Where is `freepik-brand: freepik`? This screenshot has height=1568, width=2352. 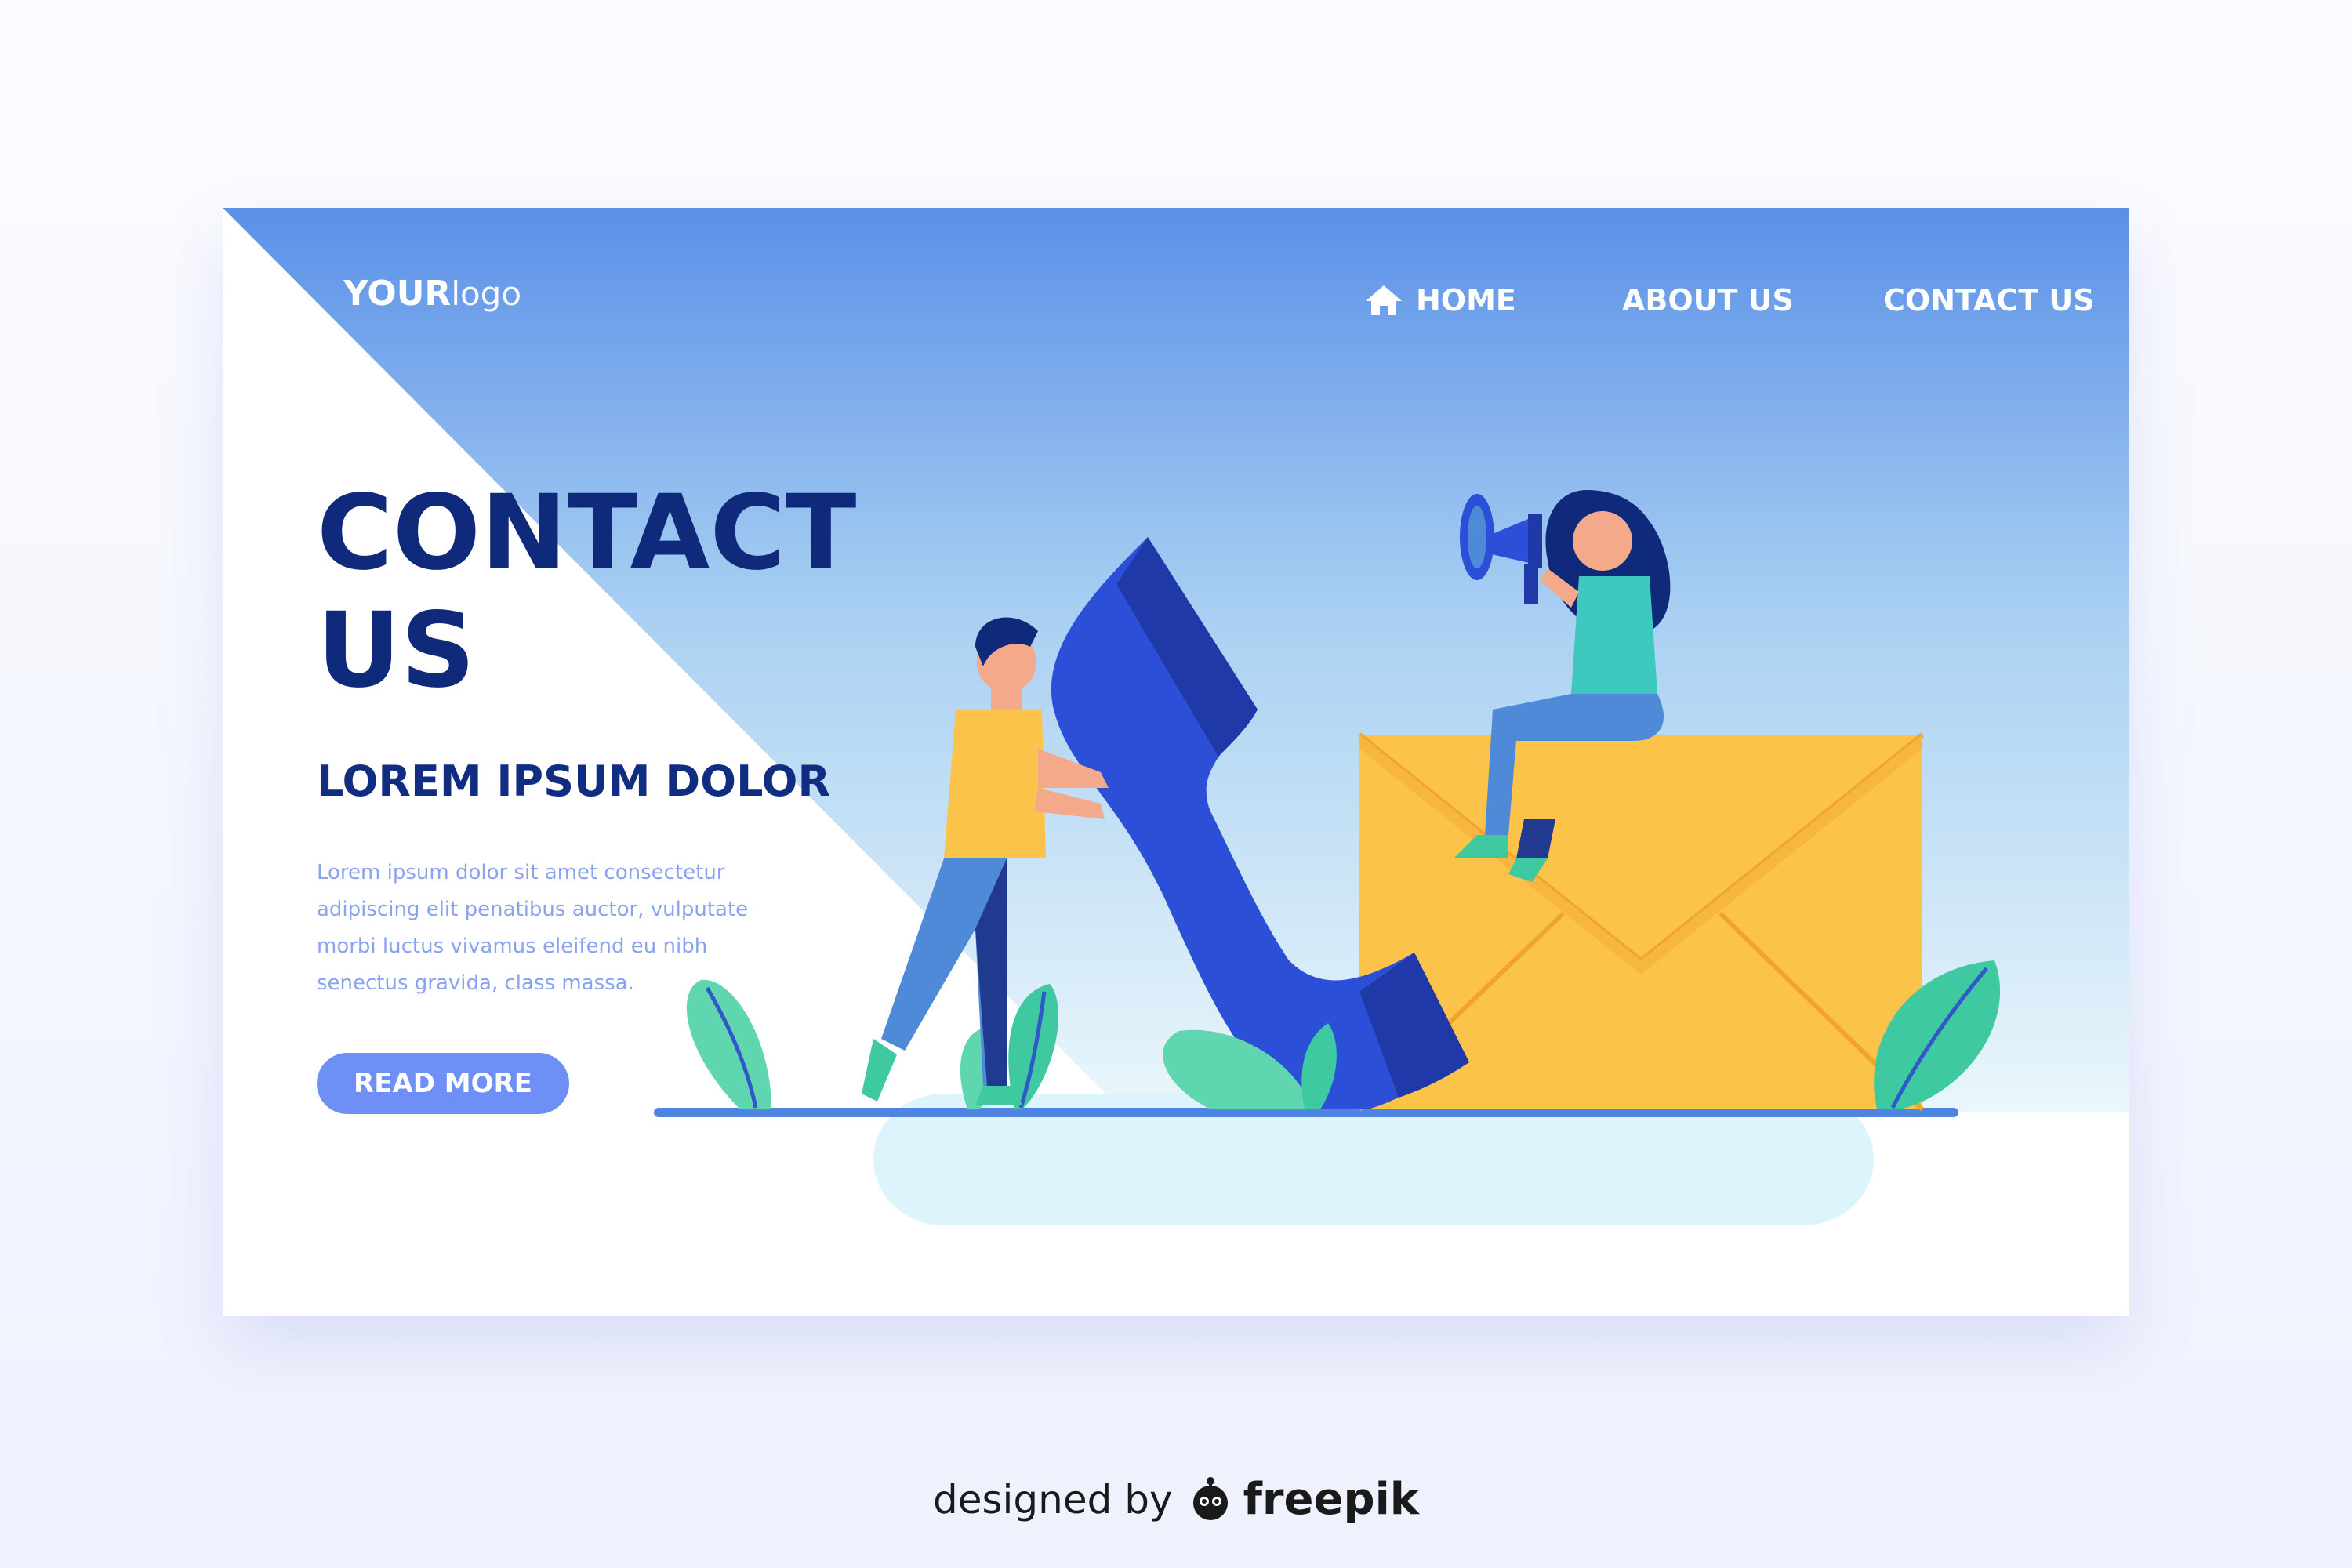 freepik-brand: freepik is located at coordinates (1331, 1499).